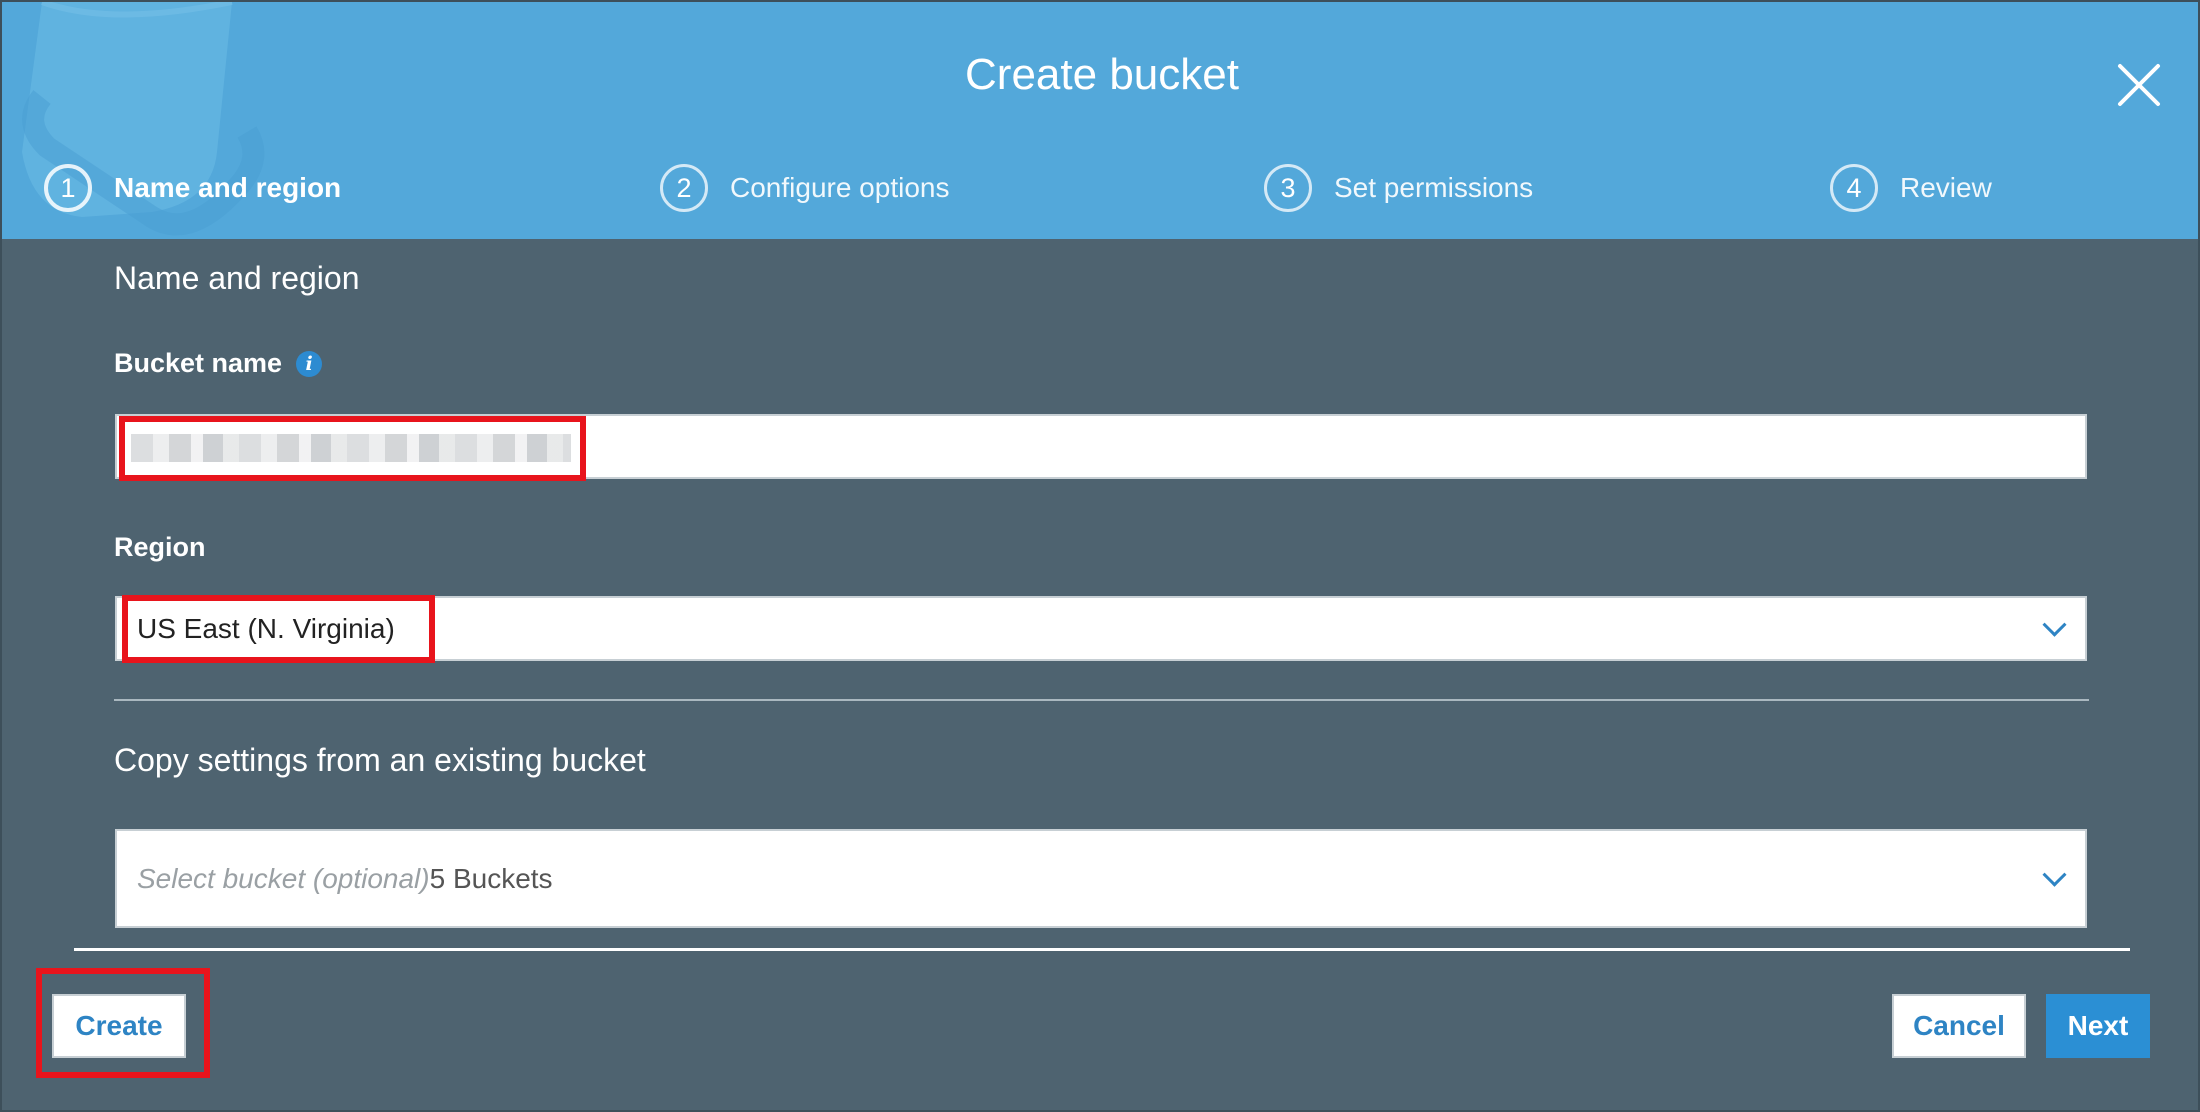 Image resolution: width=2200 pixels, height=1112 pixels. Describe the element at coordinates (228, 187) in the screenshot. I see `step-label: Name and region` at that location.